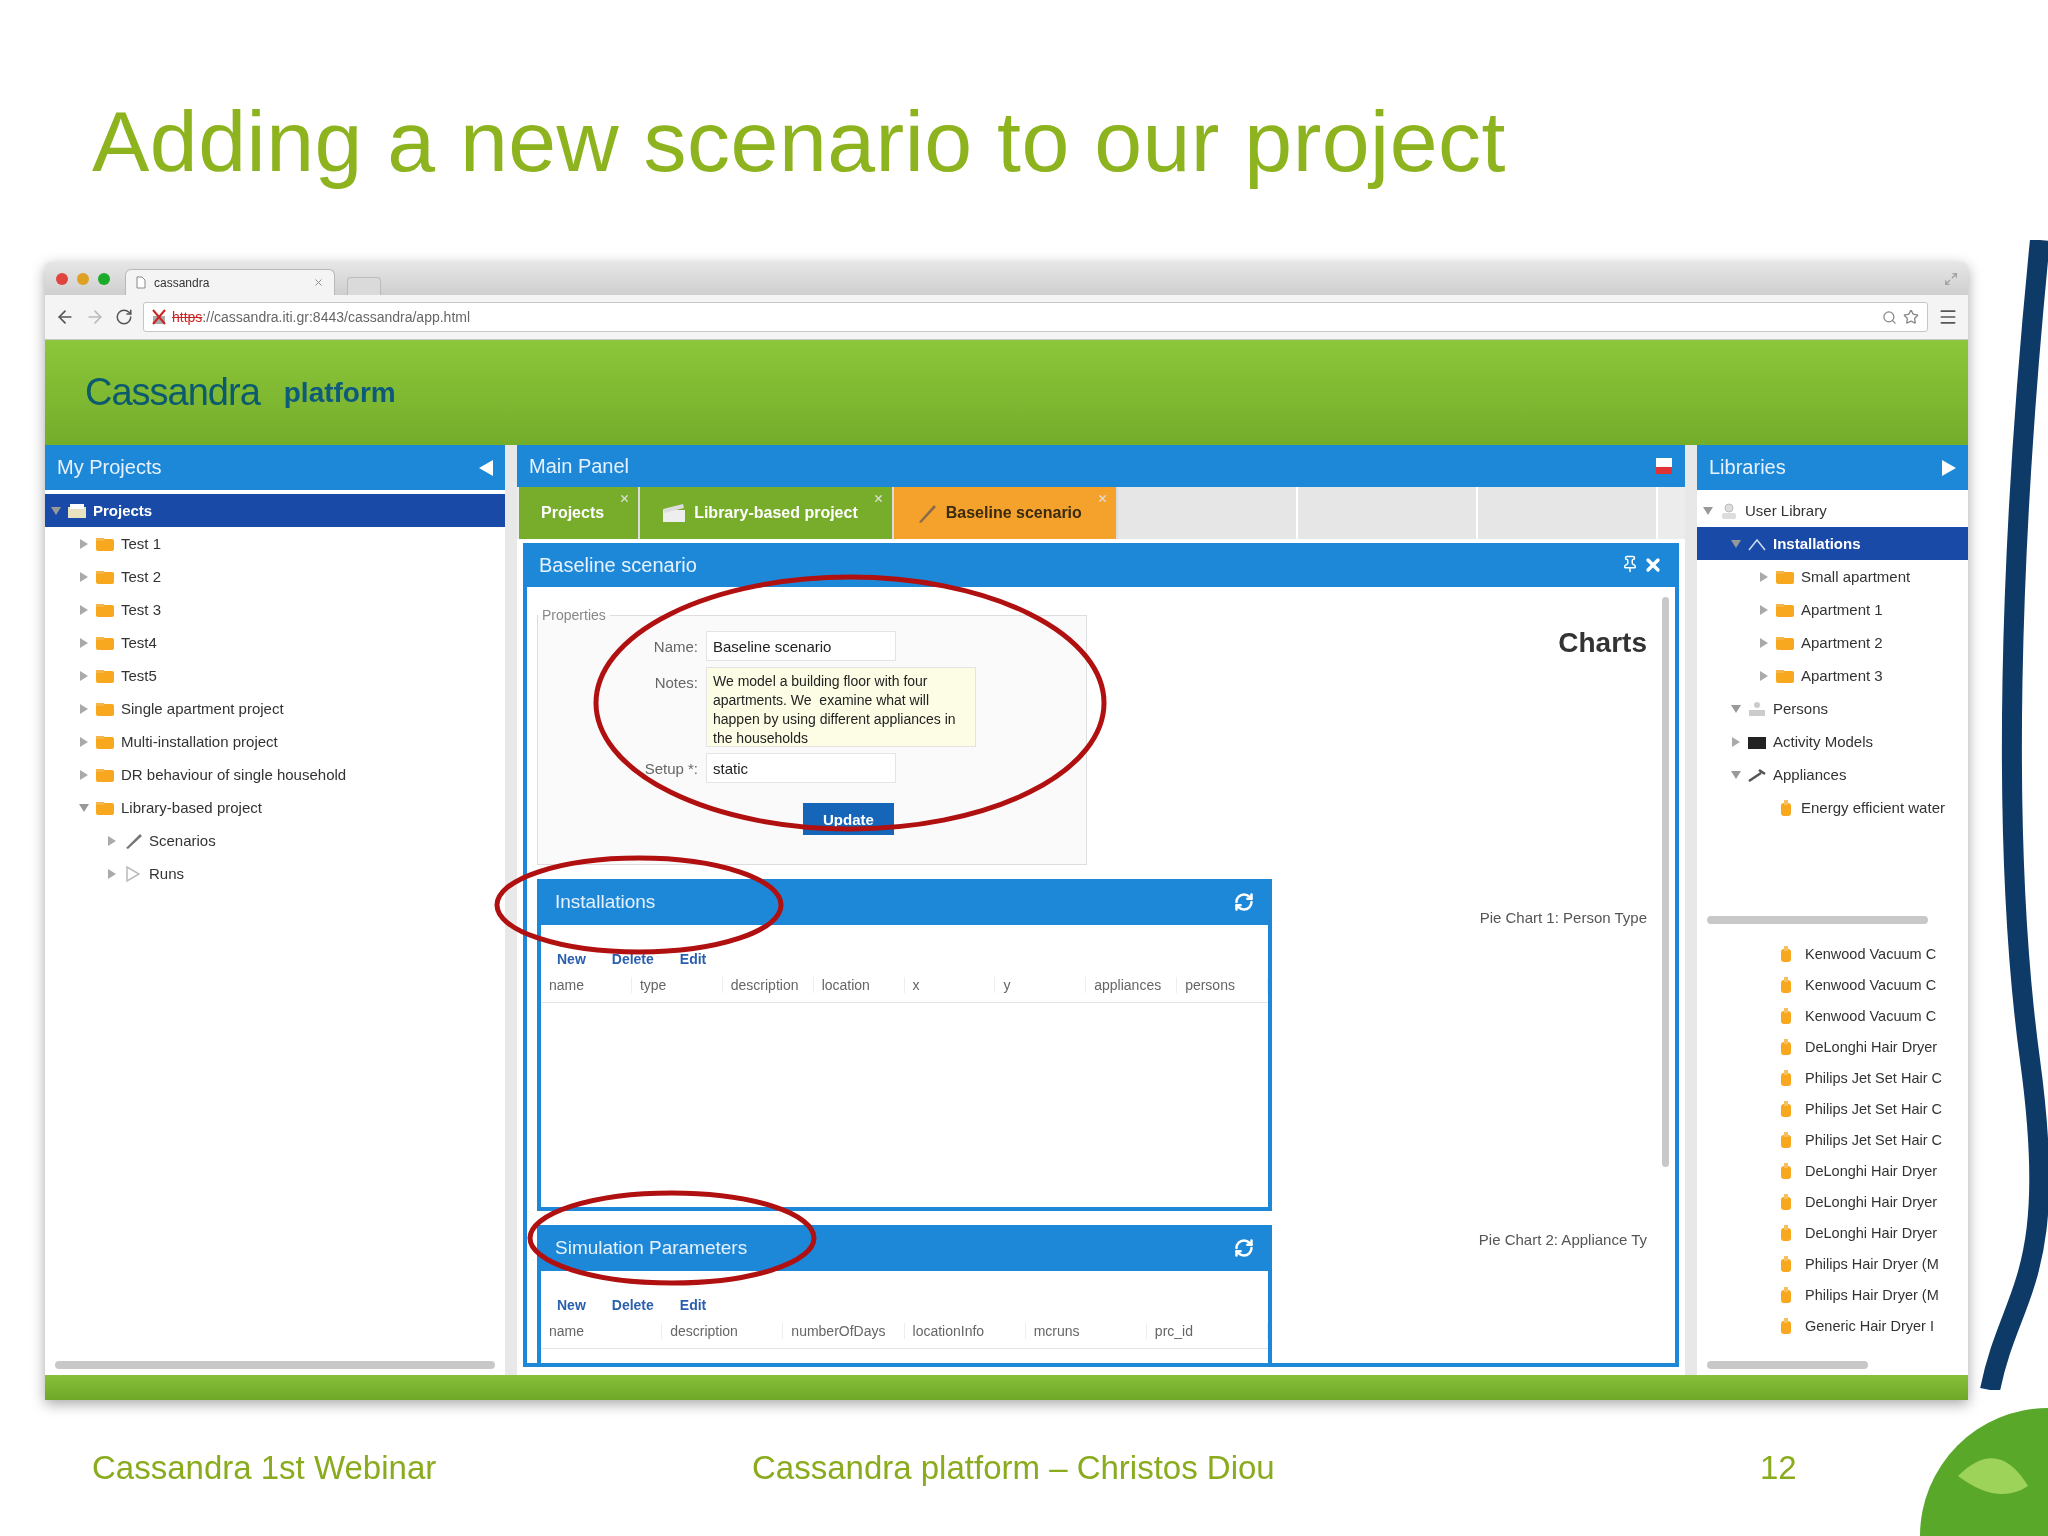 This screenshot has height=1536, width=2048. Describe the element at coordinates (275, 642) in the screenshot. I see `tree-item: Test4` at that location.